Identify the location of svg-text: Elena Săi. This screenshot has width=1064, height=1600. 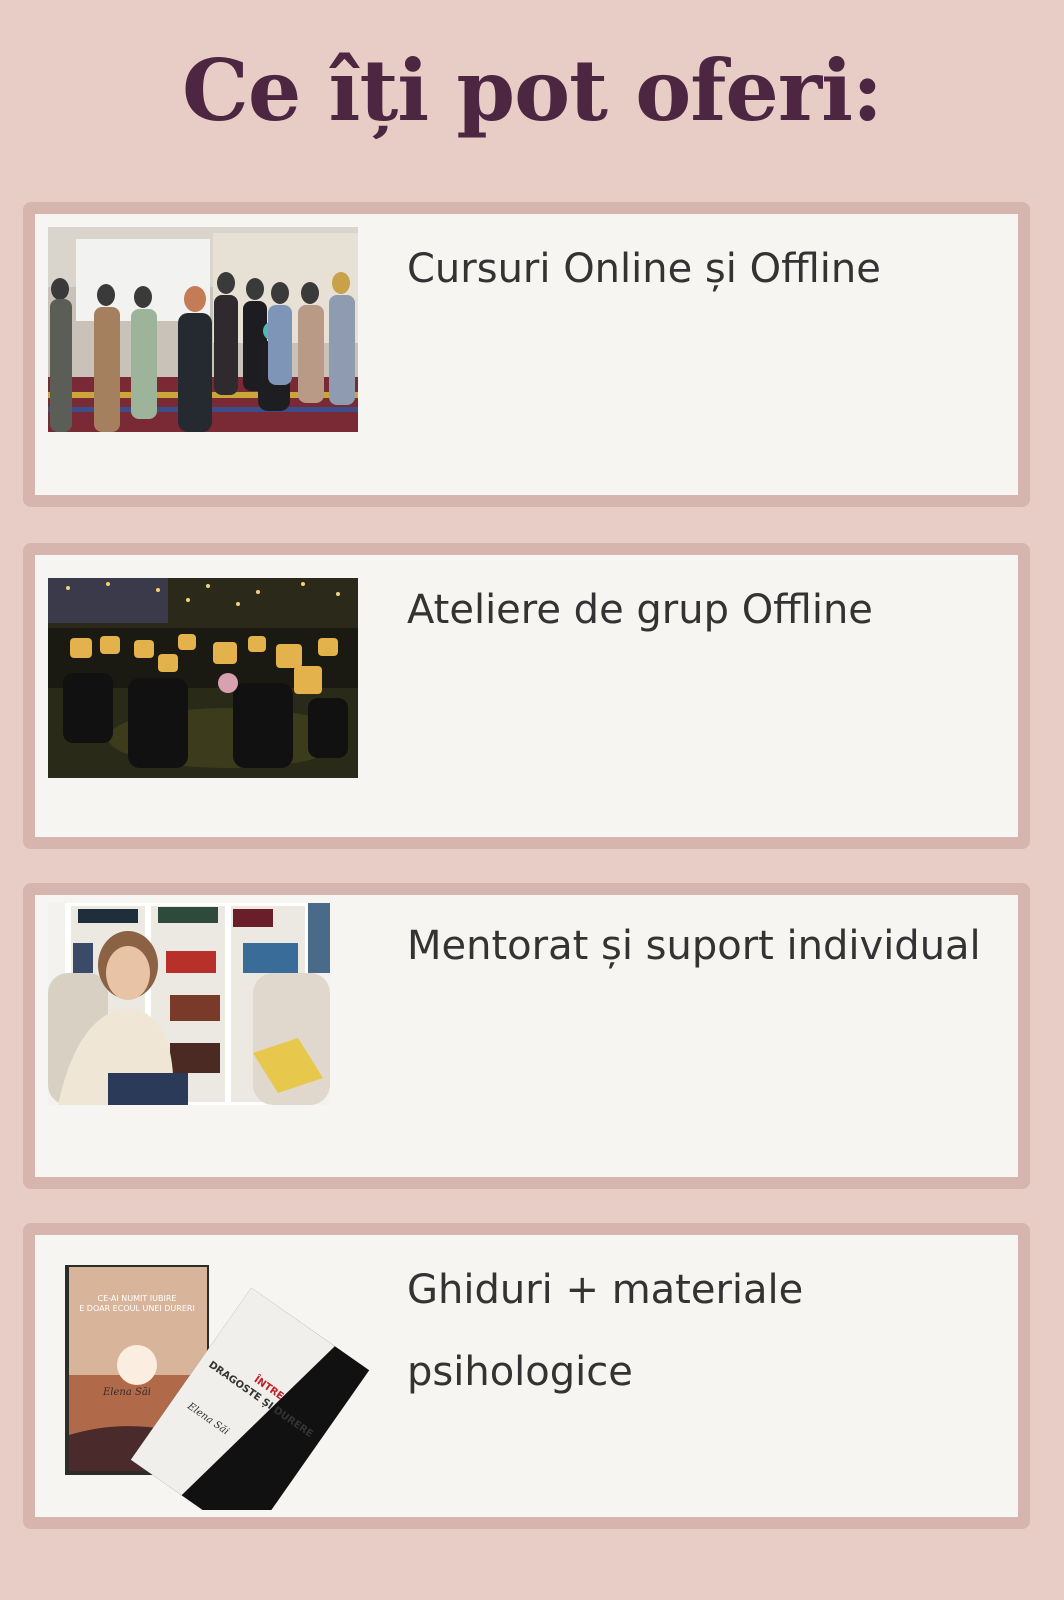
(126, 1392).